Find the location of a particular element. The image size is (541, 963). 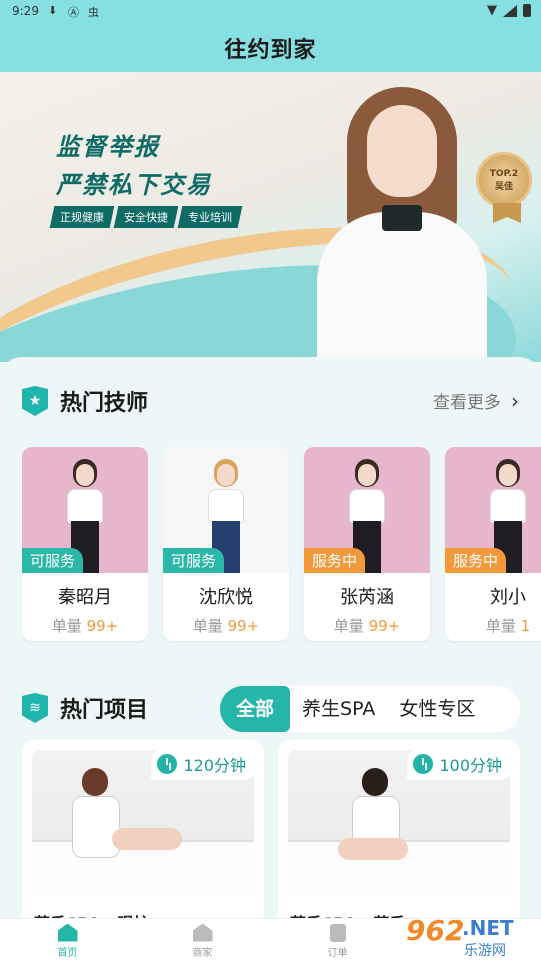

layers-shield-icon: ≋ is located at coordinates (35, 708).